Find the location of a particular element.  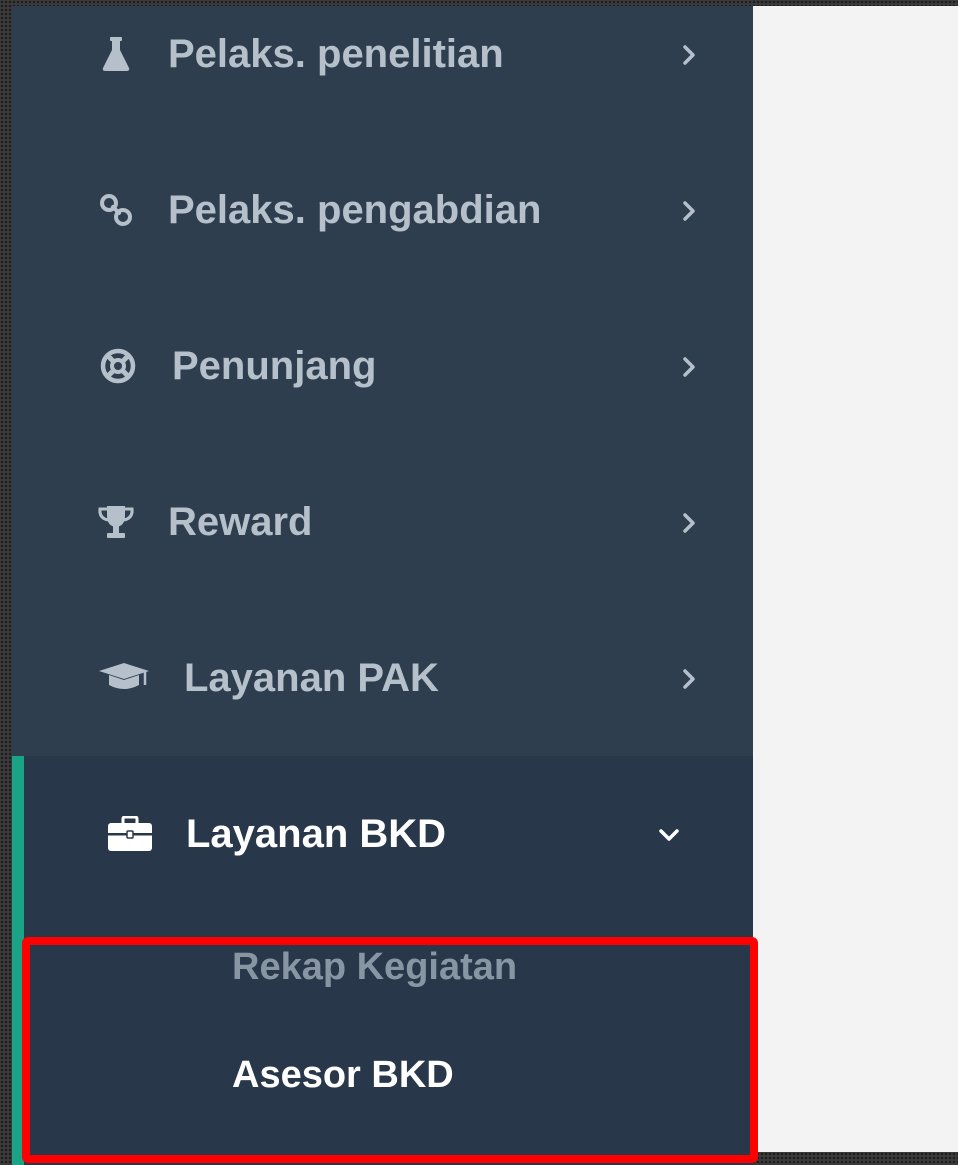

briefcase-icon is located at coordinates (130, 834).